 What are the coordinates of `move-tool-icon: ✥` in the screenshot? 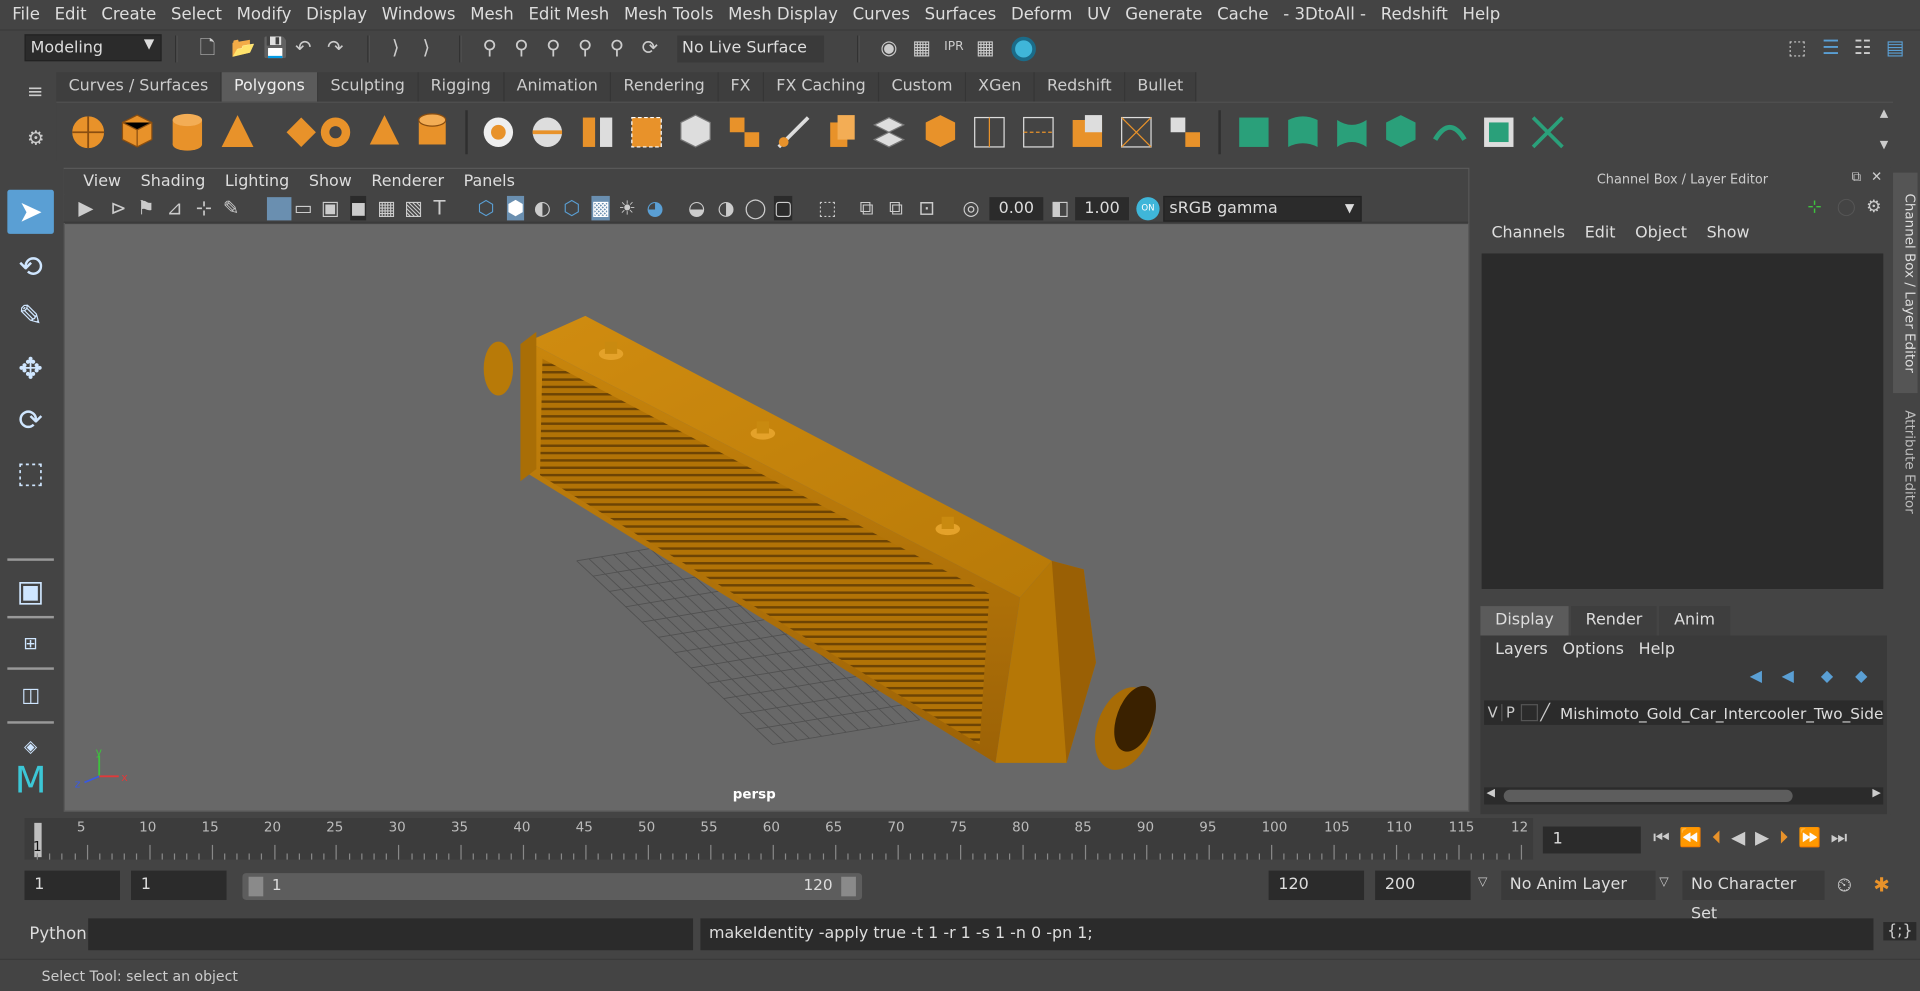 It's located at (30, 369).